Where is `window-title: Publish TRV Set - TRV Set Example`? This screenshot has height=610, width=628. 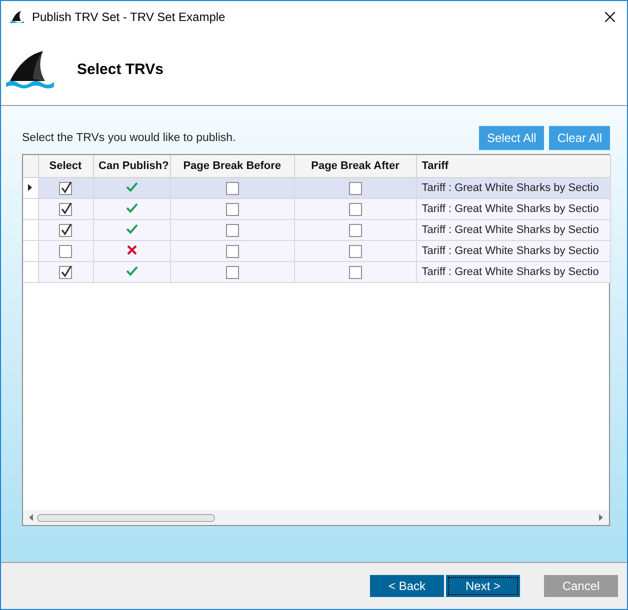 window-title: Publish TRV Set - TRV Set Example is located at coordinates (129, 17).